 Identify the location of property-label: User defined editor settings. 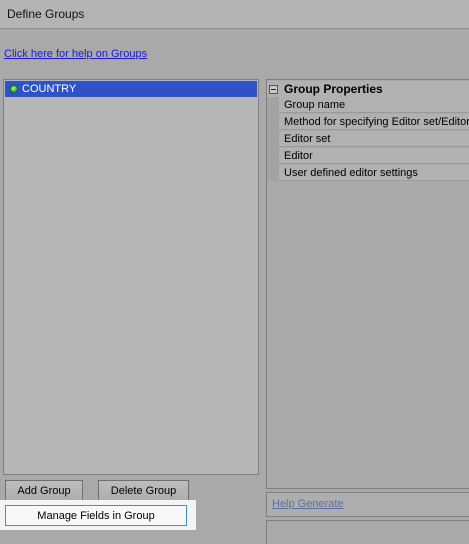
(351, 172).